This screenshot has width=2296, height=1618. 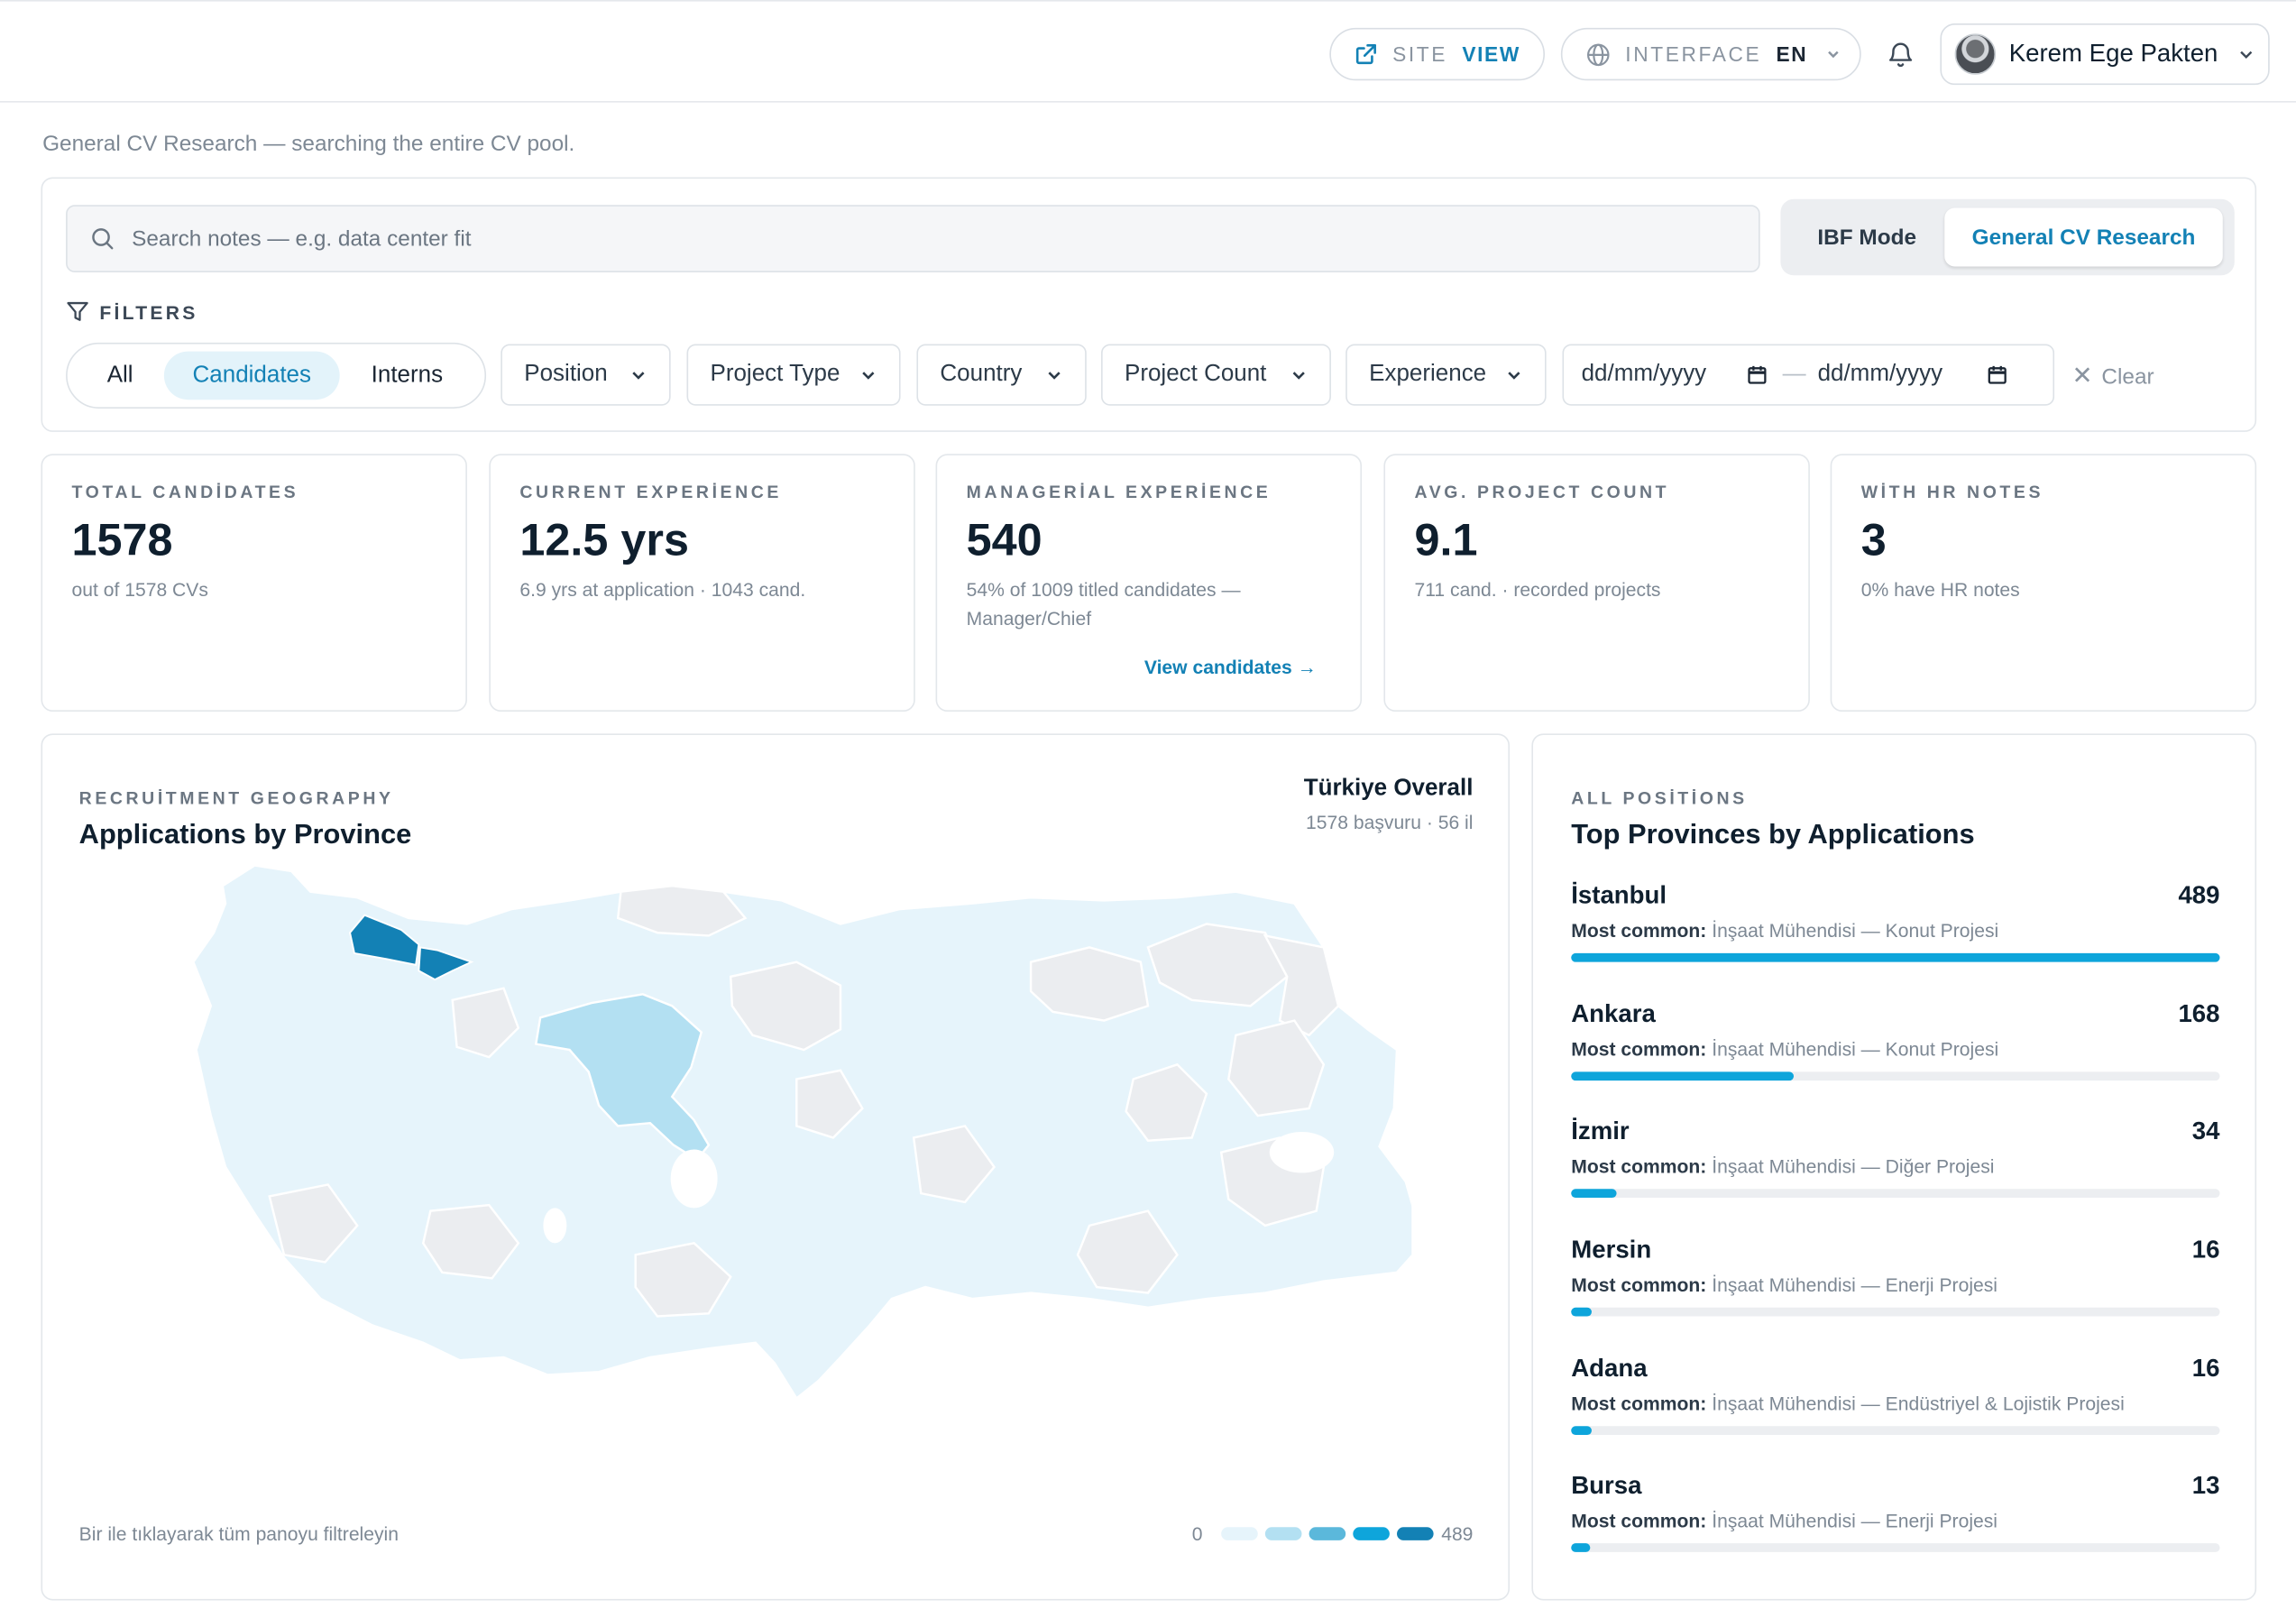 I want to click on interface-language-select: INTERFACE EN, so click(x=1710, y=54).